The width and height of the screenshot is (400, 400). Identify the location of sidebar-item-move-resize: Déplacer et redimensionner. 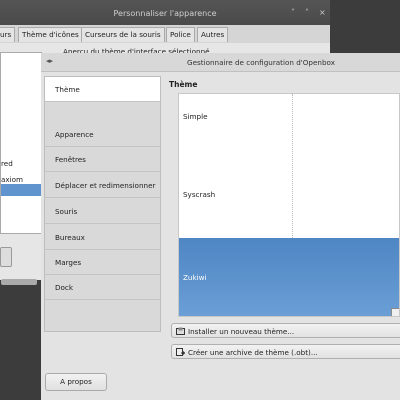
(102, 185).